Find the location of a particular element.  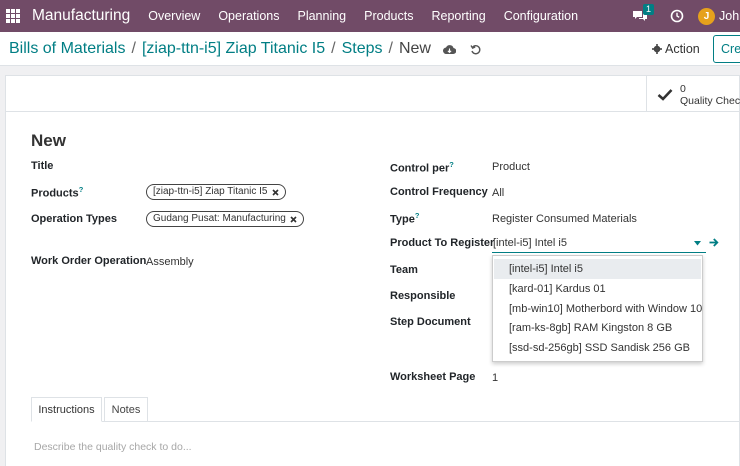

clock-icon is located at coordinates (677, 16).